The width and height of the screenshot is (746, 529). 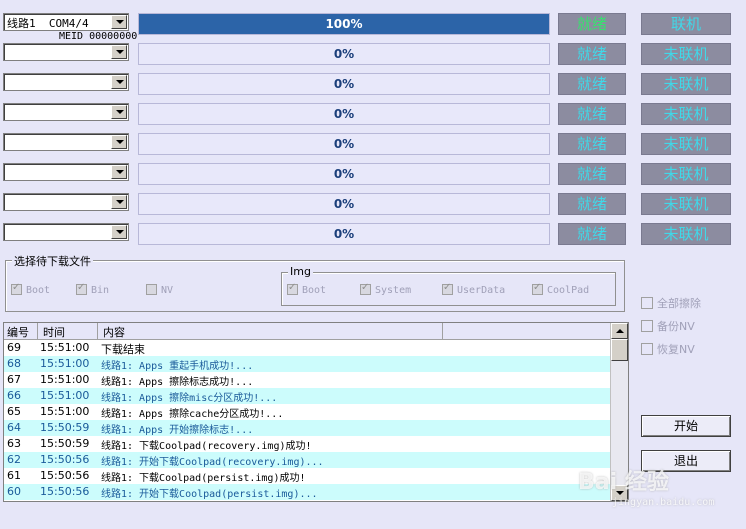 What do you see at coordinates (14, 347) in the screenshot?
I see `log-num: 69` at bounding box center [14, 347].